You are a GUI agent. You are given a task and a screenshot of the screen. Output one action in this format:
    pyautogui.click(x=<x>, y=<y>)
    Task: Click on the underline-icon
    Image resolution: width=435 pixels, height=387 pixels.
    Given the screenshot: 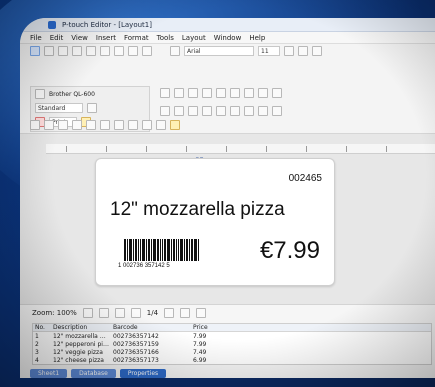 What is the action you would take?
    pyautogui.click(x=317, y=51)
    